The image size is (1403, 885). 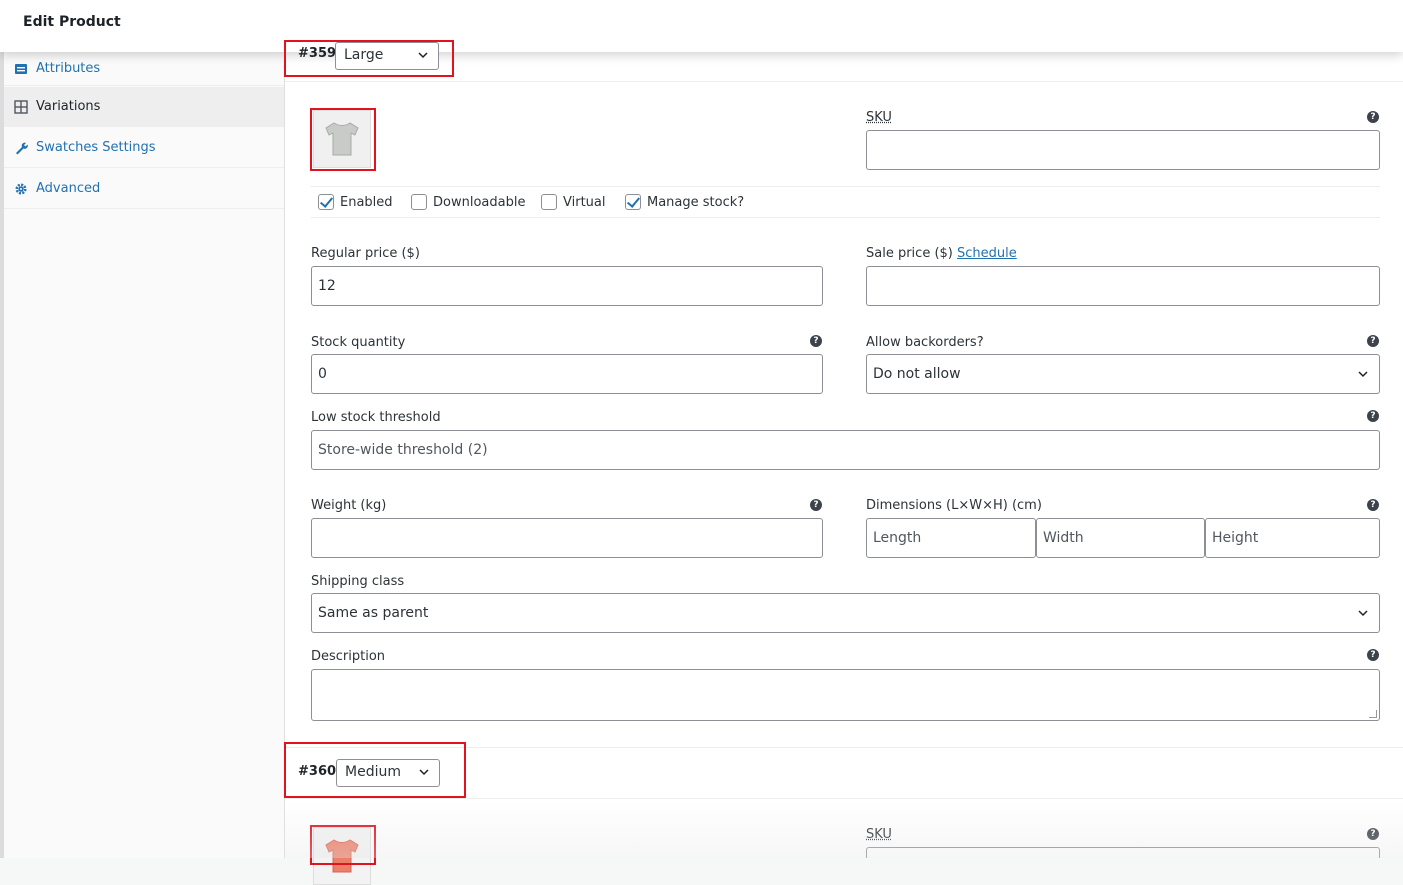 I want to click on wrench-icon, so click(x=22, y=148).